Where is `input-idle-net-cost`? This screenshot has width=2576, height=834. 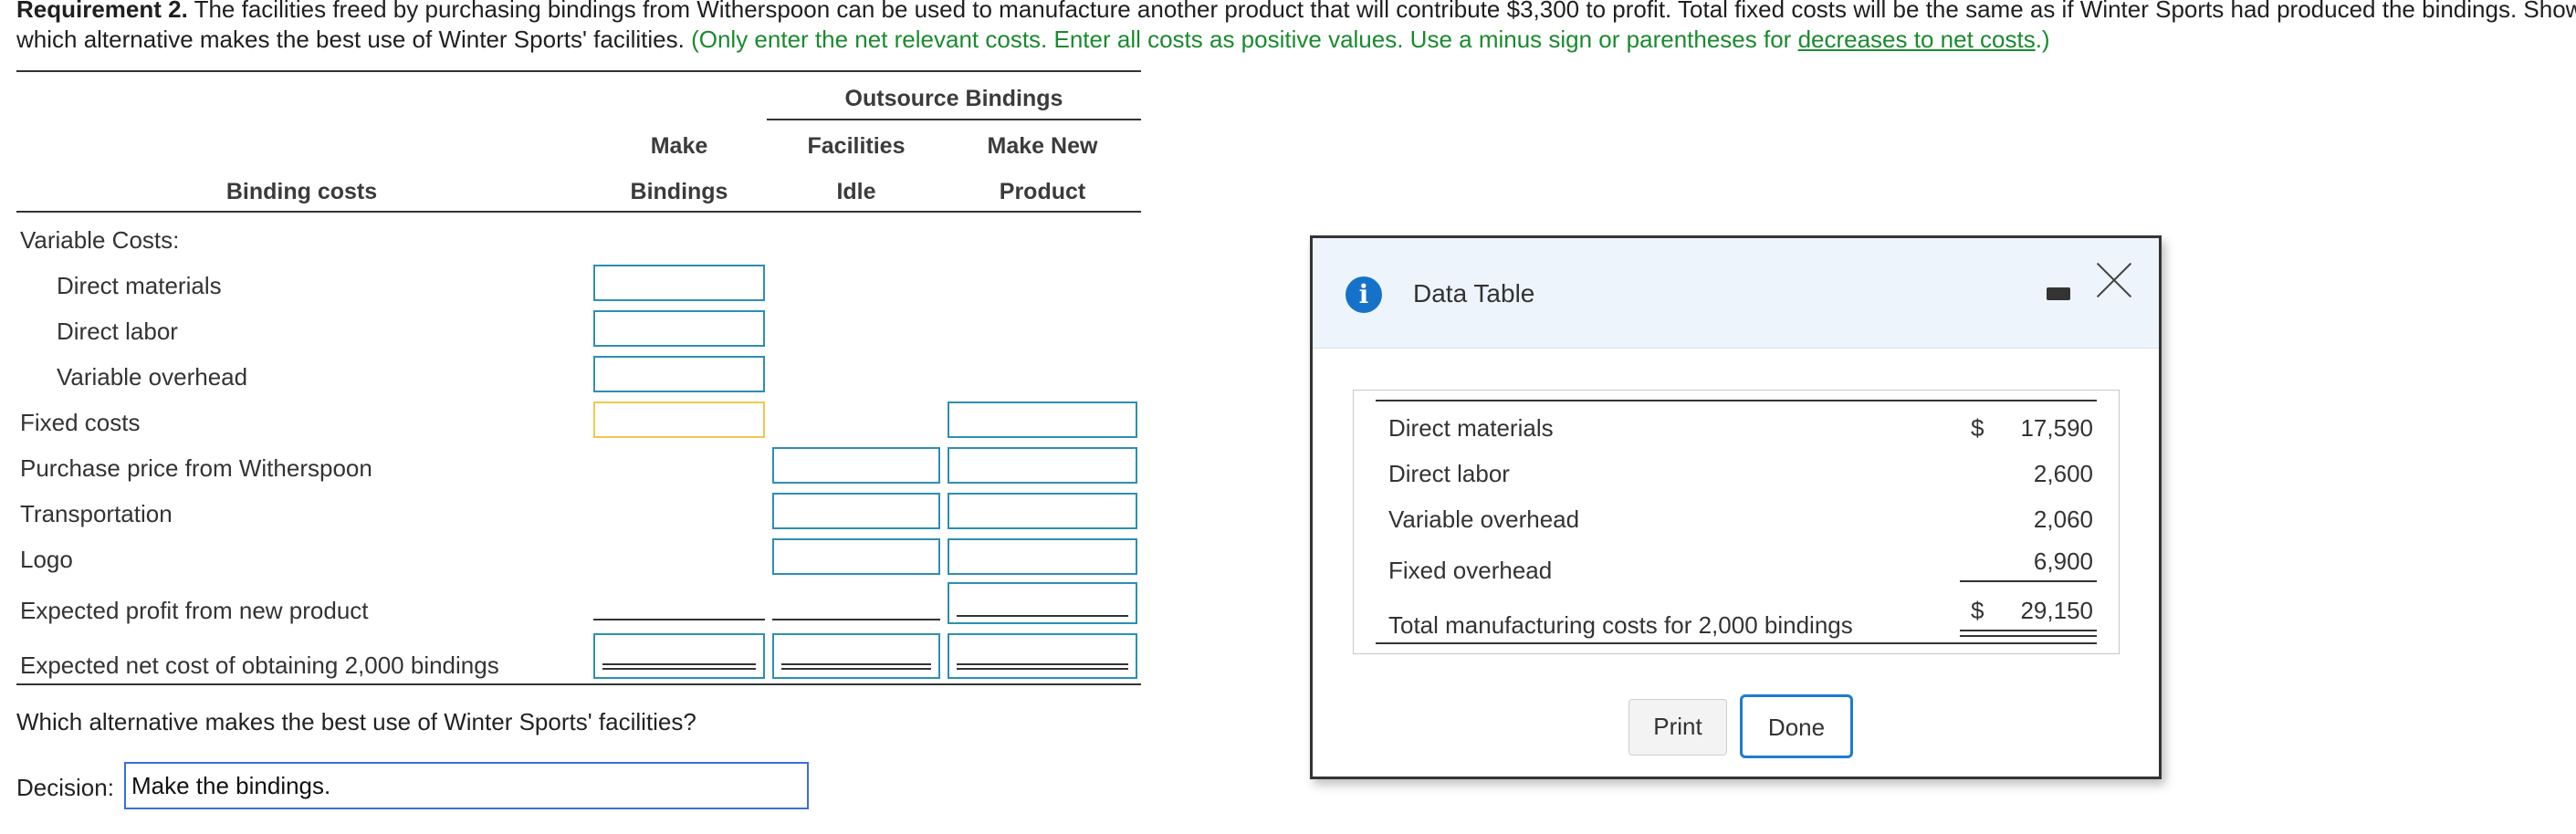 input-idle-net-cost is located at coordinates (856, 656).